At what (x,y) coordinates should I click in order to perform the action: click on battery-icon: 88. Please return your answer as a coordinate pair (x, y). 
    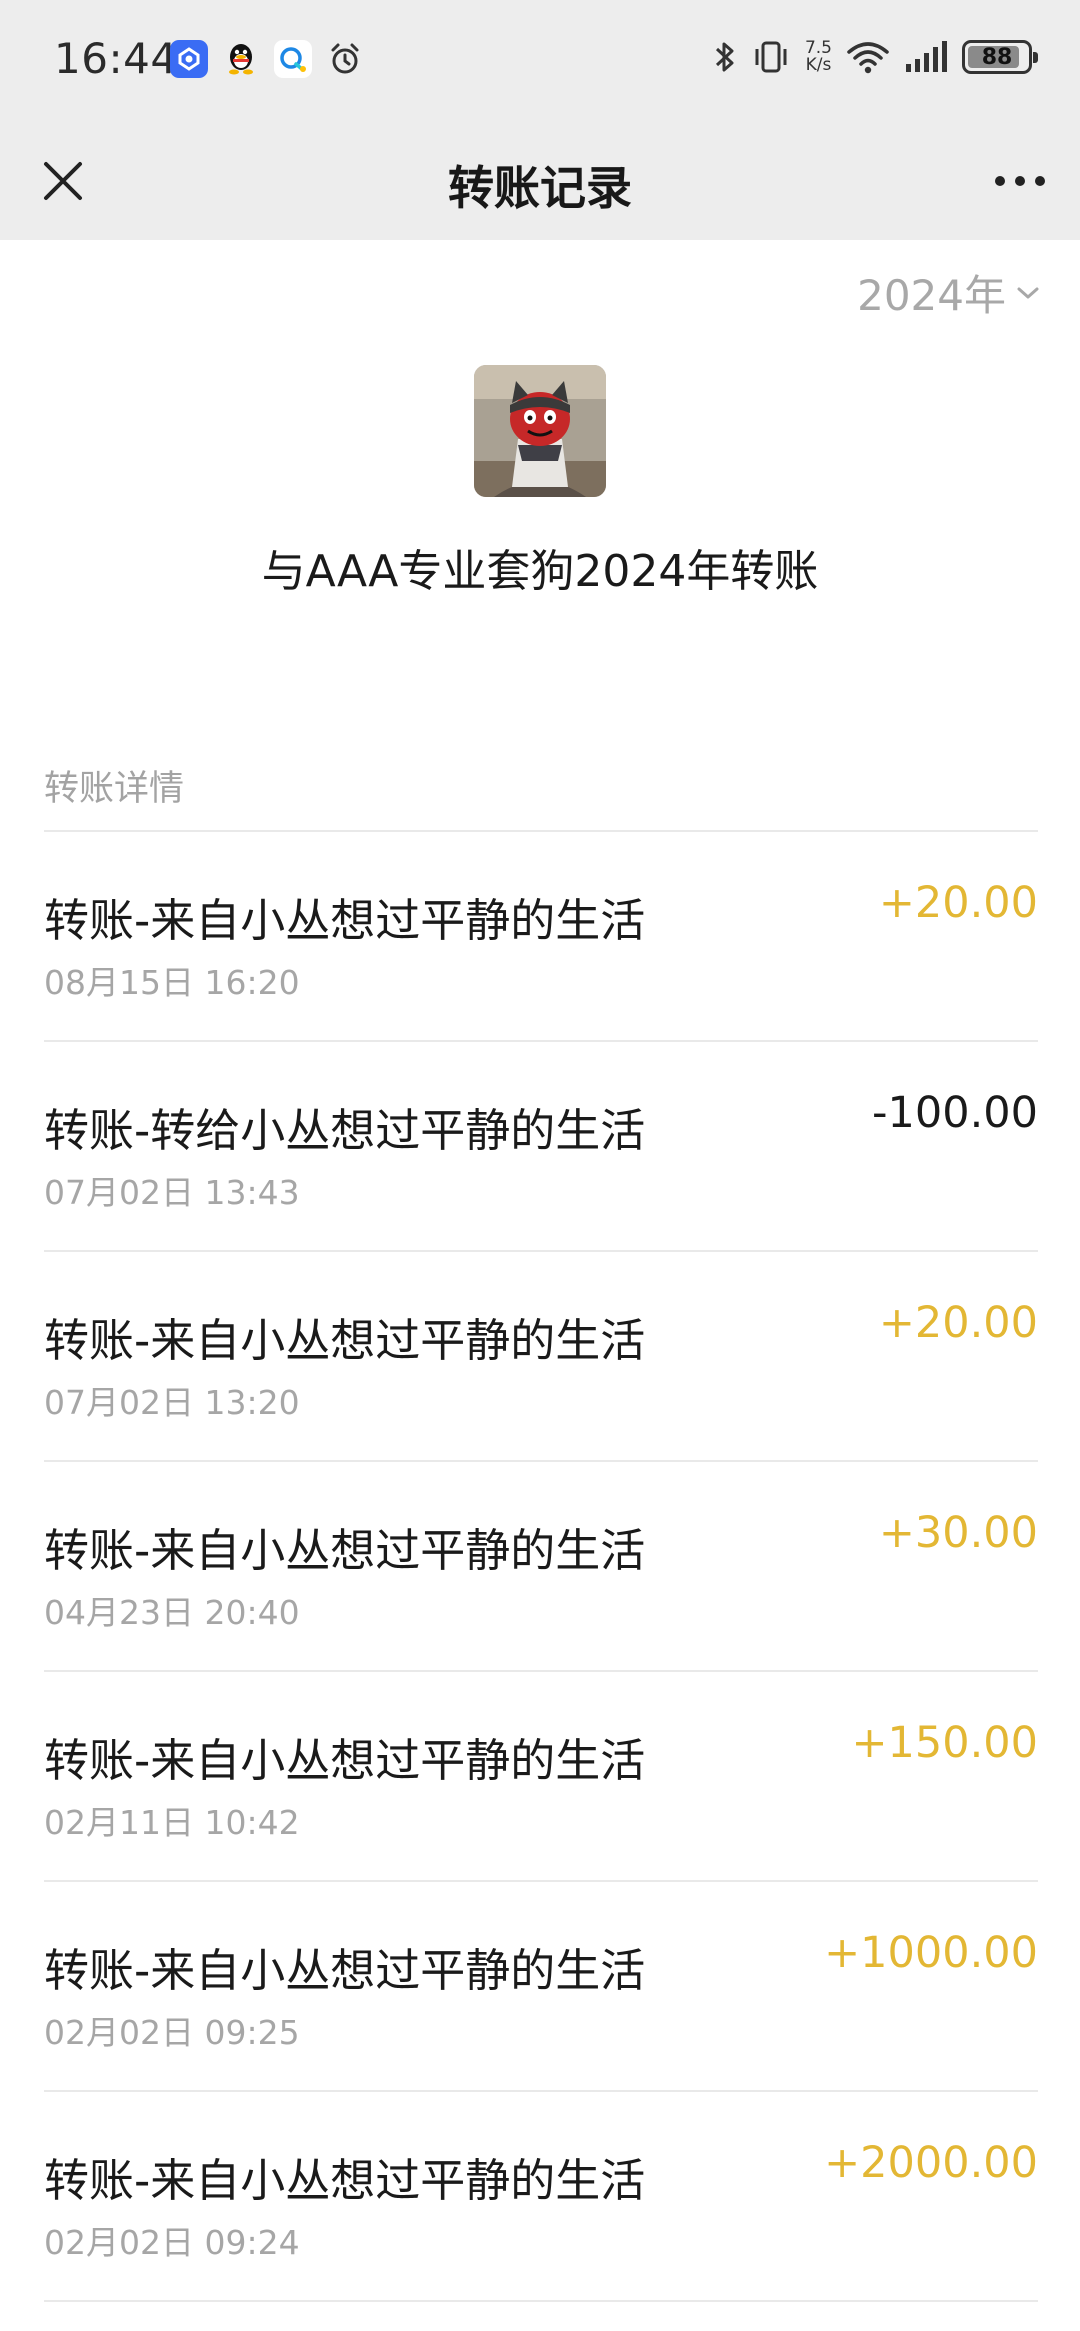
    Looking at the image, I should click on (1000, 57).